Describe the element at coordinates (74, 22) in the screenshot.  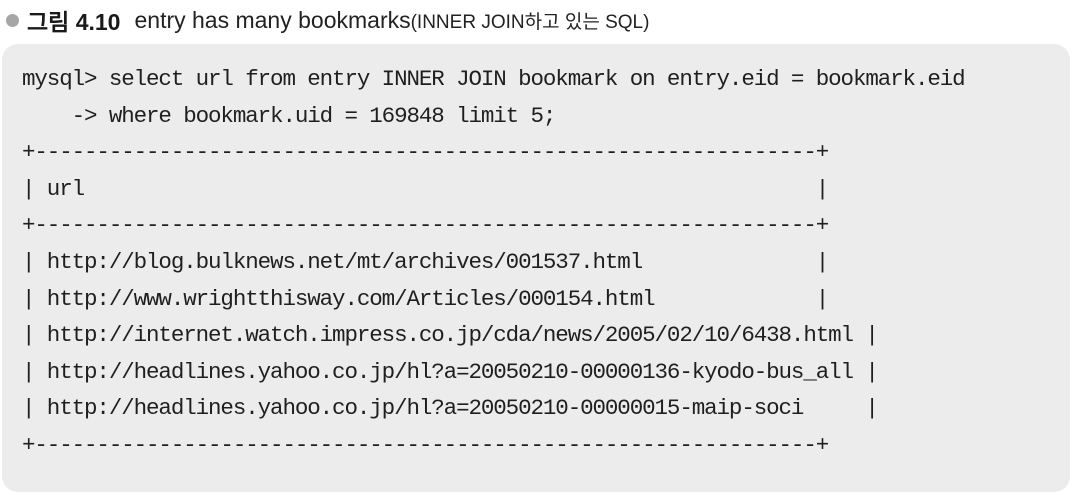
I see `figure-label: 그림 4.10` at that location.